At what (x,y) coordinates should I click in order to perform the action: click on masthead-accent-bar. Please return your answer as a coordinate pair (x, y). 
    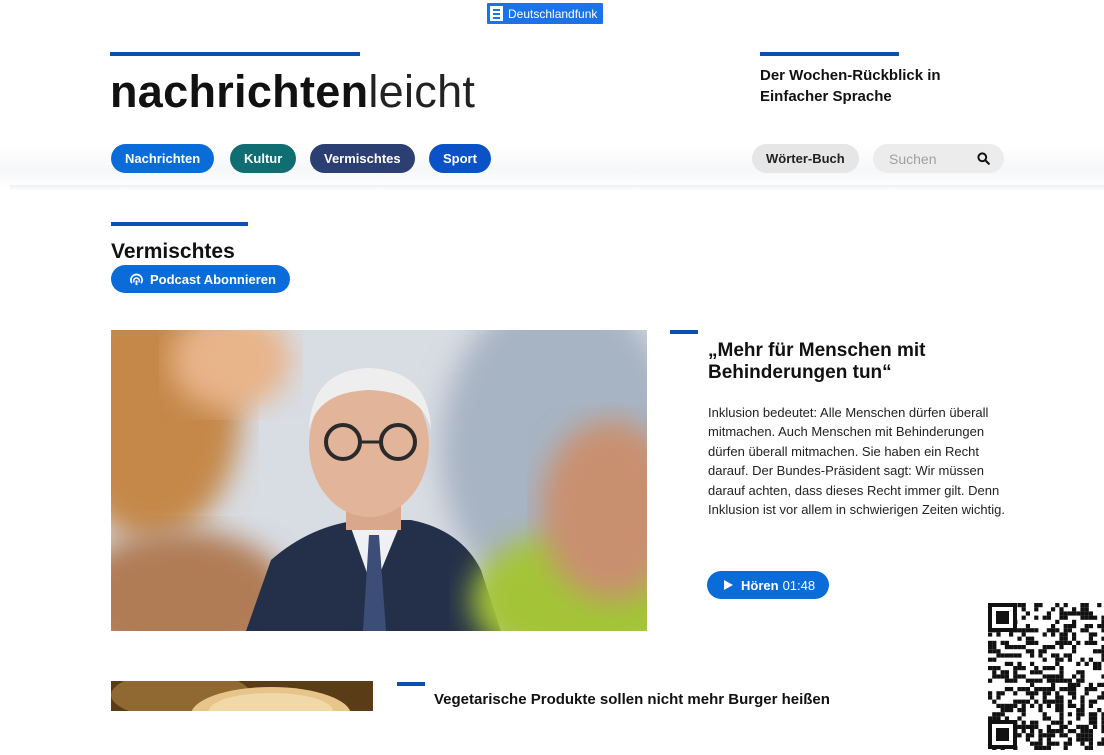
    Looking at the image, I should click on (235, 54).